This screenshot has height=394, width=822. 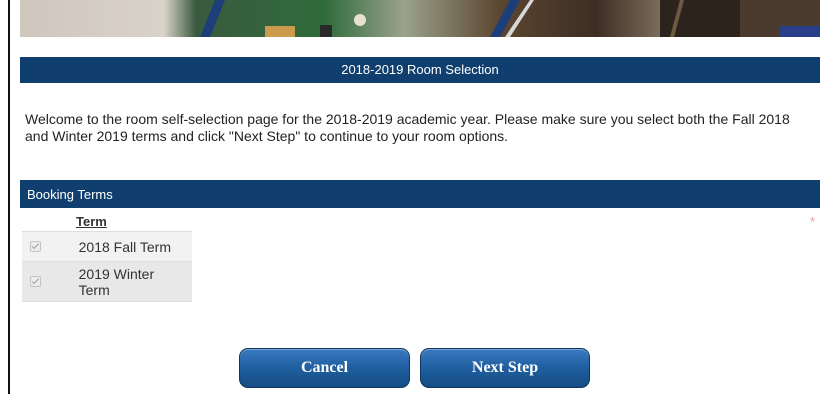 I want to click on booking-terms-table: Term 2018 Fall Term 2019 Winter Term, so click(x=107, y=257).